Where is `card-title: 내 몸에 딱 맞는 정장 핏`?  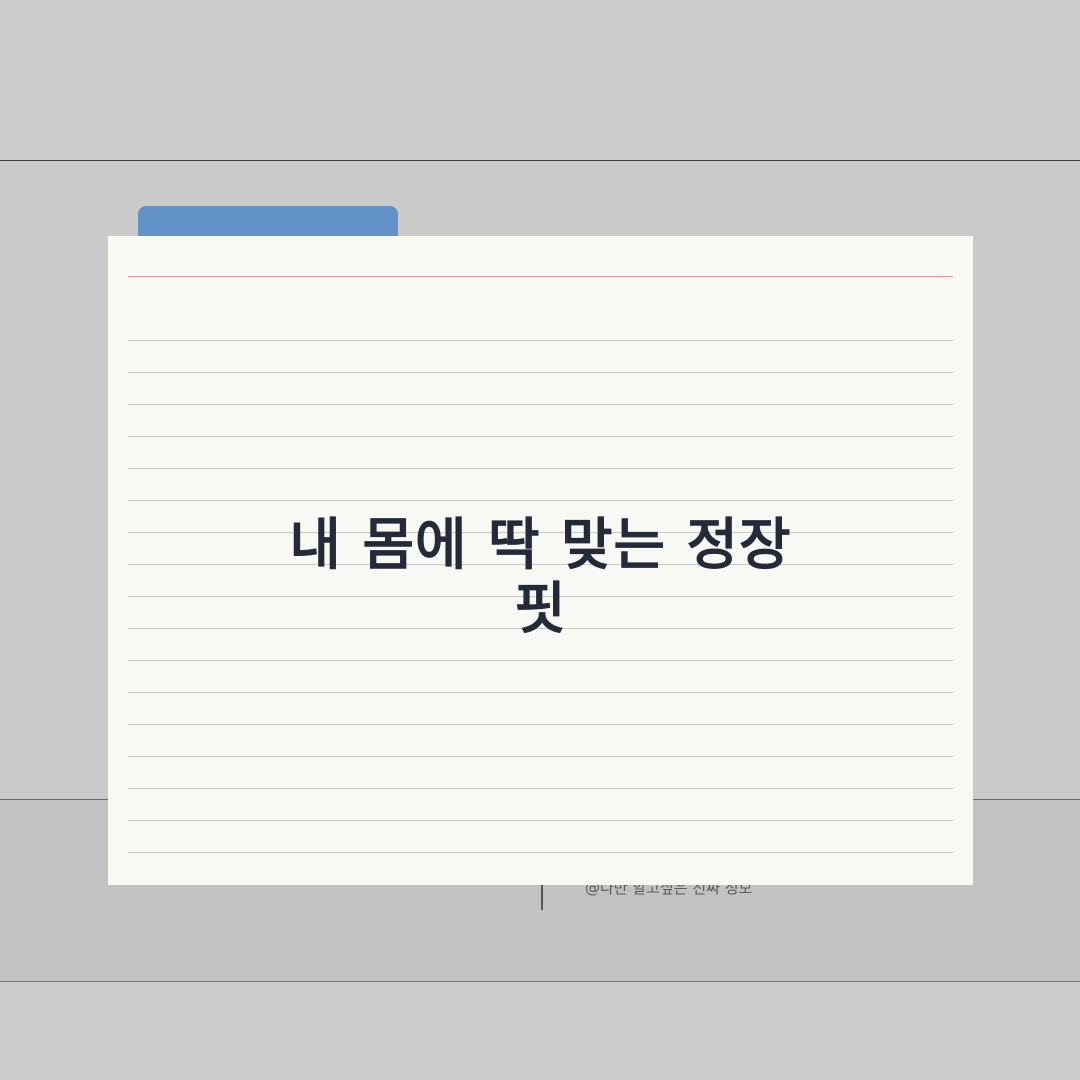 card-title: 내 몸에 딱 맞는 정장 핏 is located at coordinates (540, 577).